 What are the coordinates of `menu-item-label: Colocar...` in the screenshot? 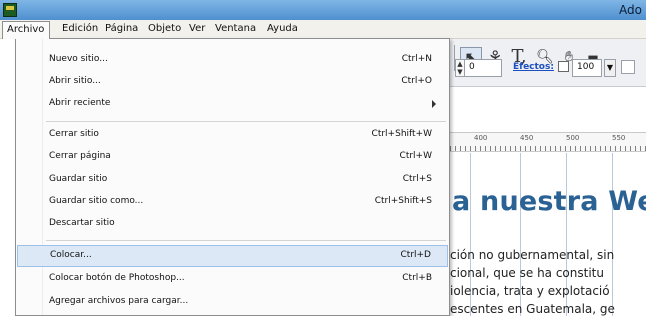 It's located at (71, 255).